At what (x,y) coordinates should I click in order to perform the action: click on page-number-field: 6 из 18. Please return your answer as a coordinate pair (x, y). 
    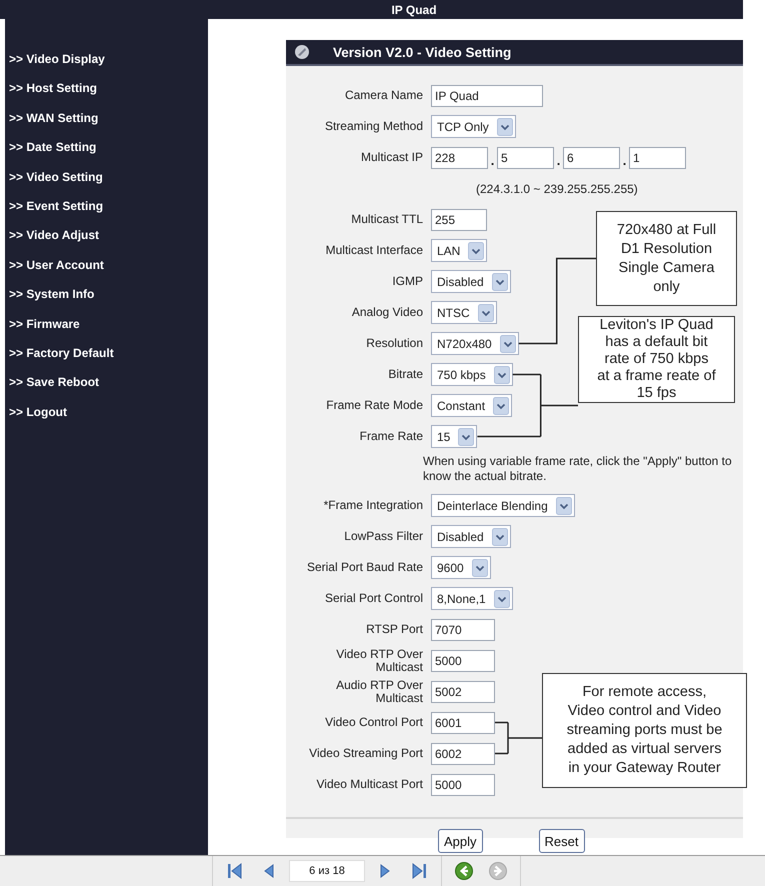
    Looking at the image, I should click on (327, 871).